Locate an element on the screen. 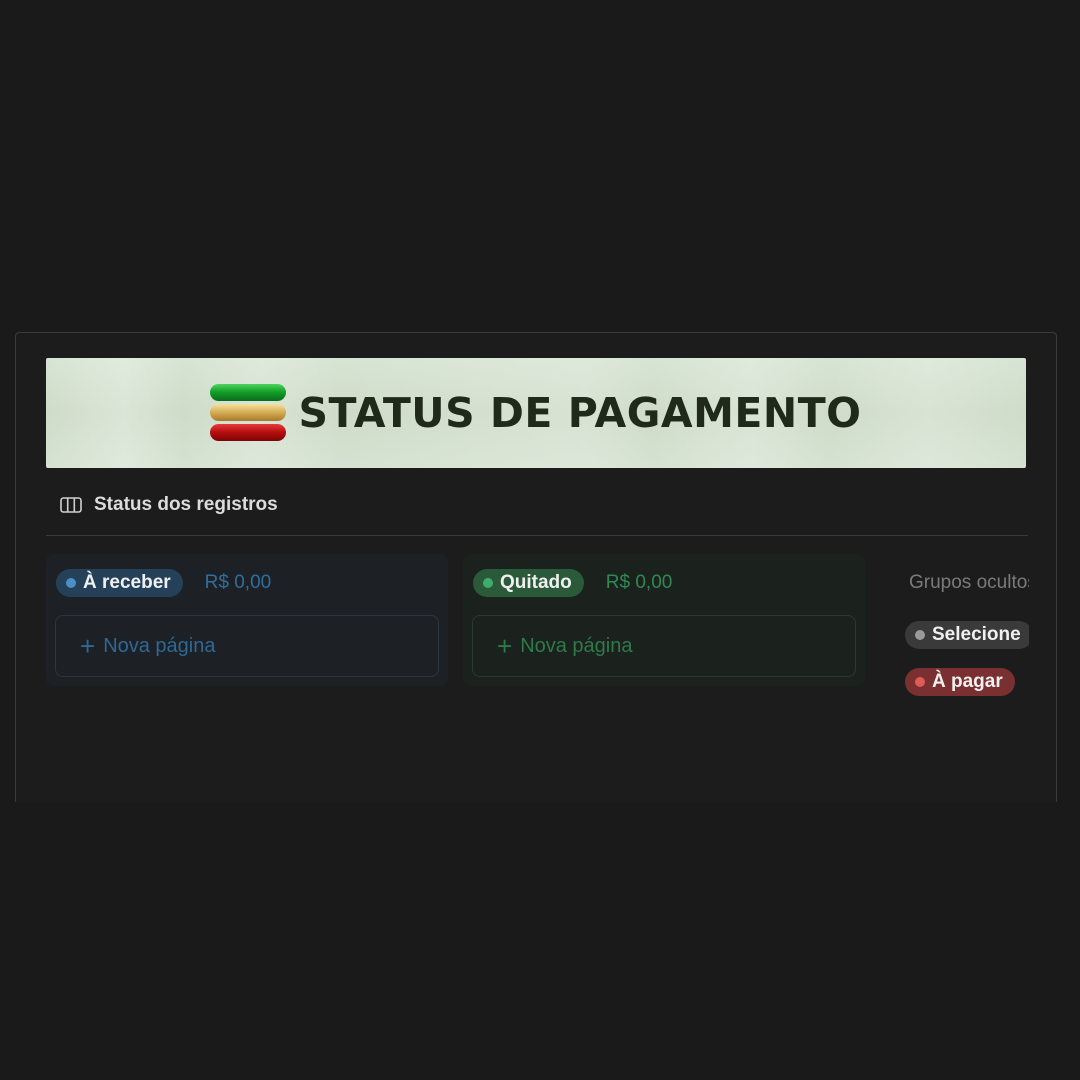 This screenshot has height=1080, width=1080. divider is located at coordinates (537, 535).